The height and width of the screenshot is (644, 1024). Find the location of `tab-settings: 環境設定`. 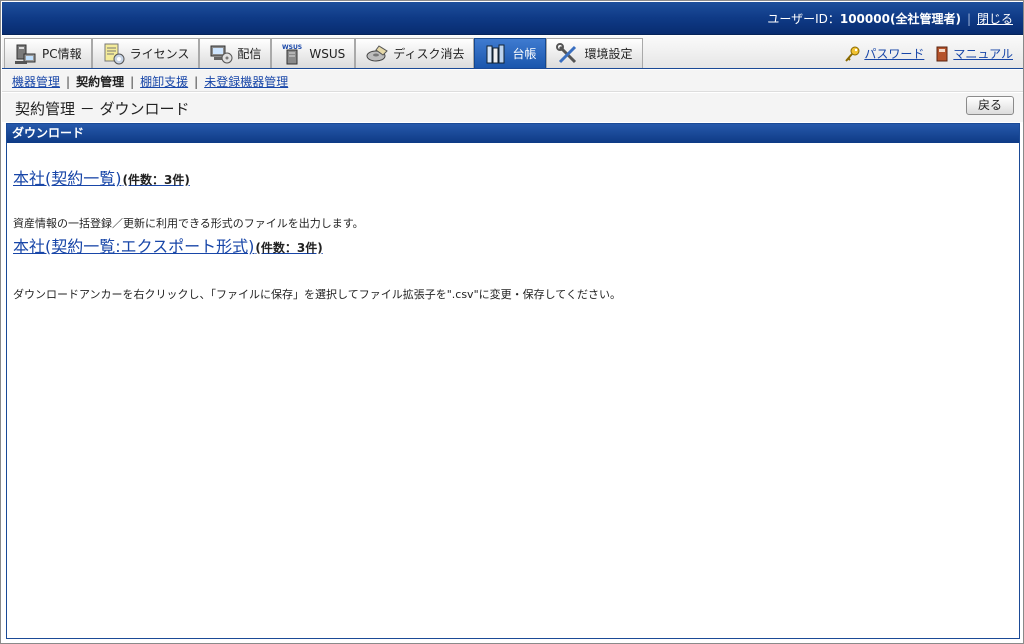

tab-settings: 環境設定 is located at coordinates (594, 53).